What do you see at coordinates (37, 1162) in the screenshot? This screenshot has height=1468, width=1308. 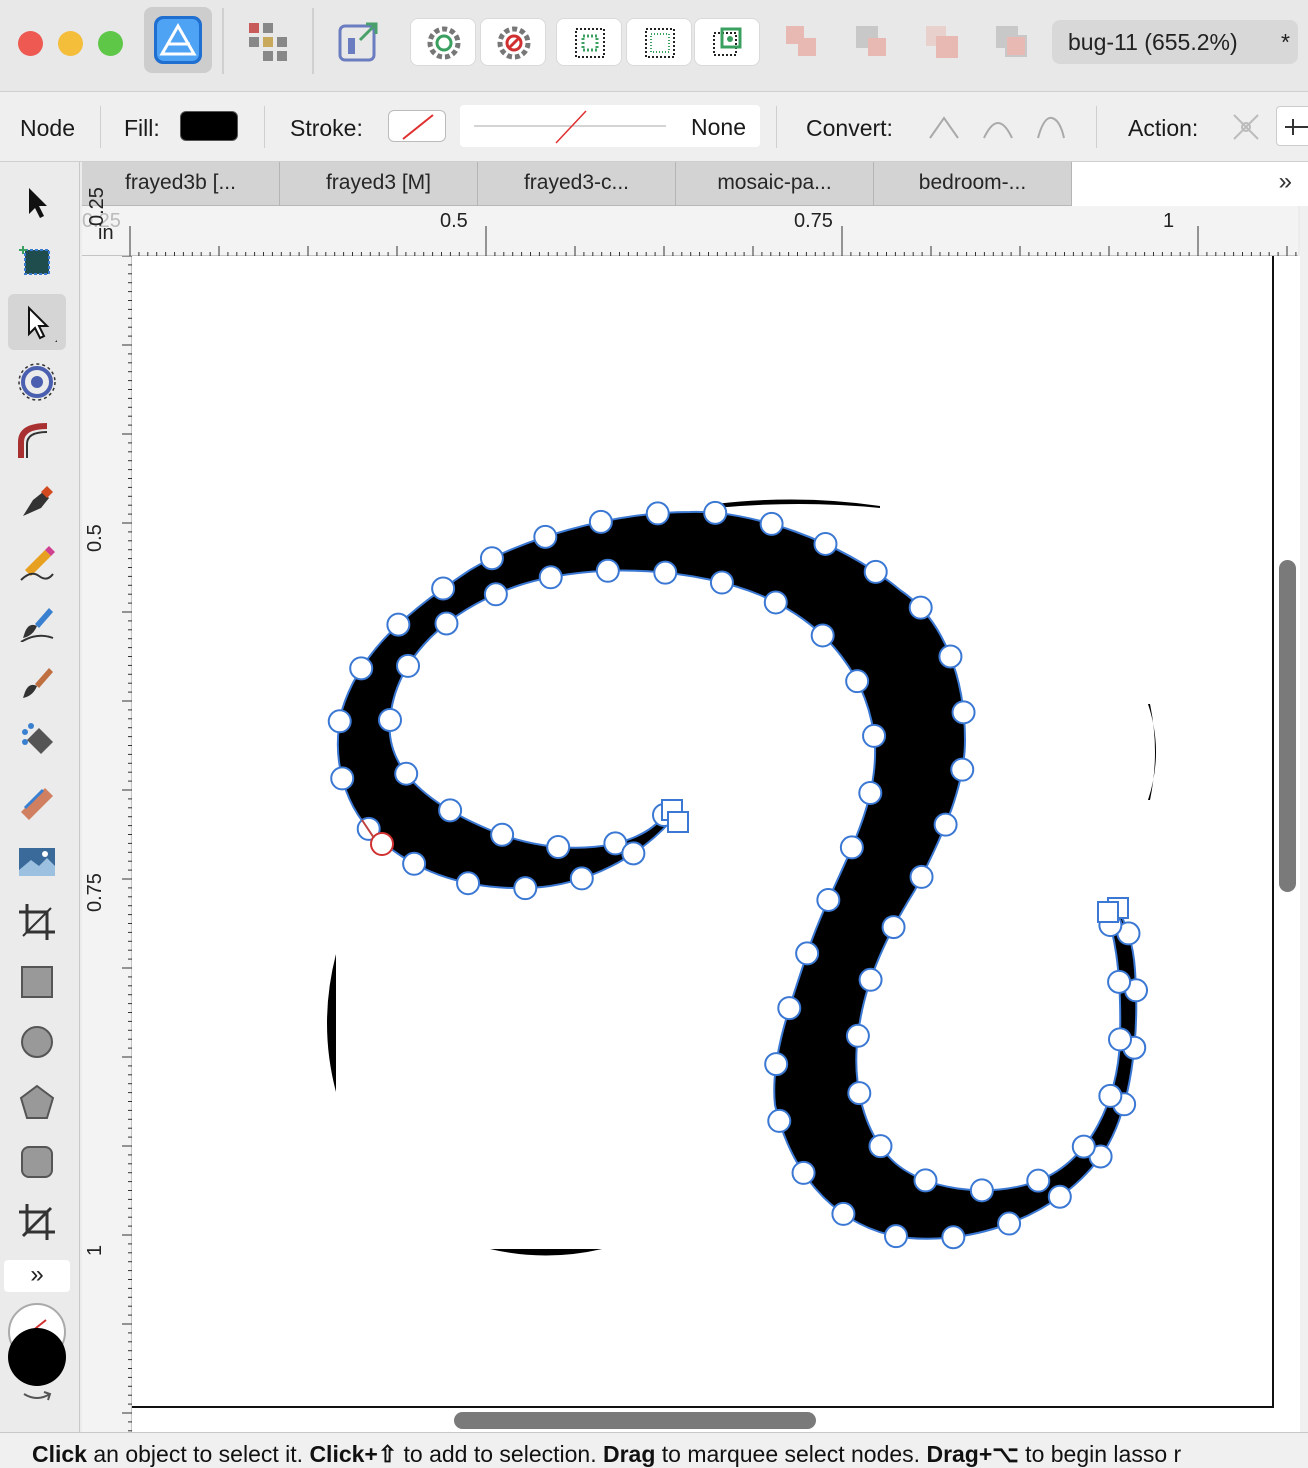 I see `rounded-rect-tool` at bounding box center [37, 1162].